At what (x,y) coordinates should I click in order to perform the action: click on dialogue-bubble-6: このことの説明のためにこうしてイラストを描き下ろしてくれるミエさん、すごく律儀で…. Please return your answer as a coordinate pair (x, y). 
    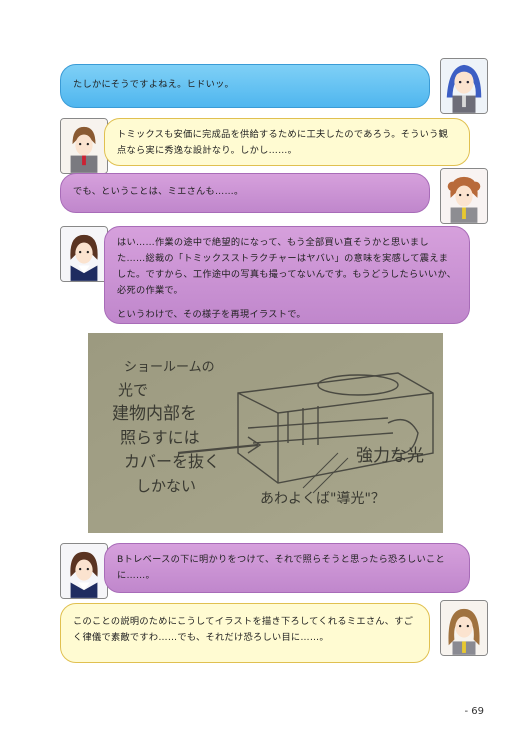
    Looking at the image, I should click on (245, 633).